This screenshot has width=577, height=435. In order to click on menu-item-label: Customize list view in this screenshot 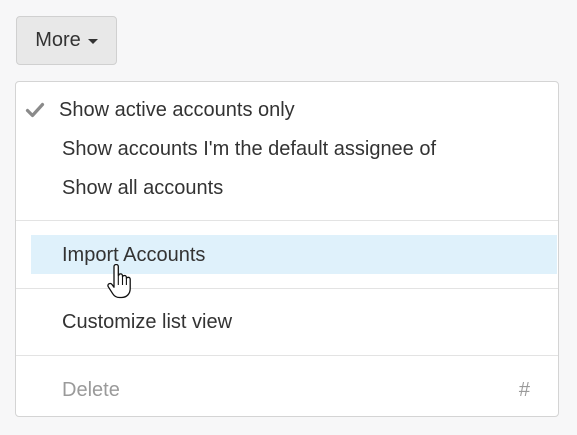, I will do `click(147, 322)`.